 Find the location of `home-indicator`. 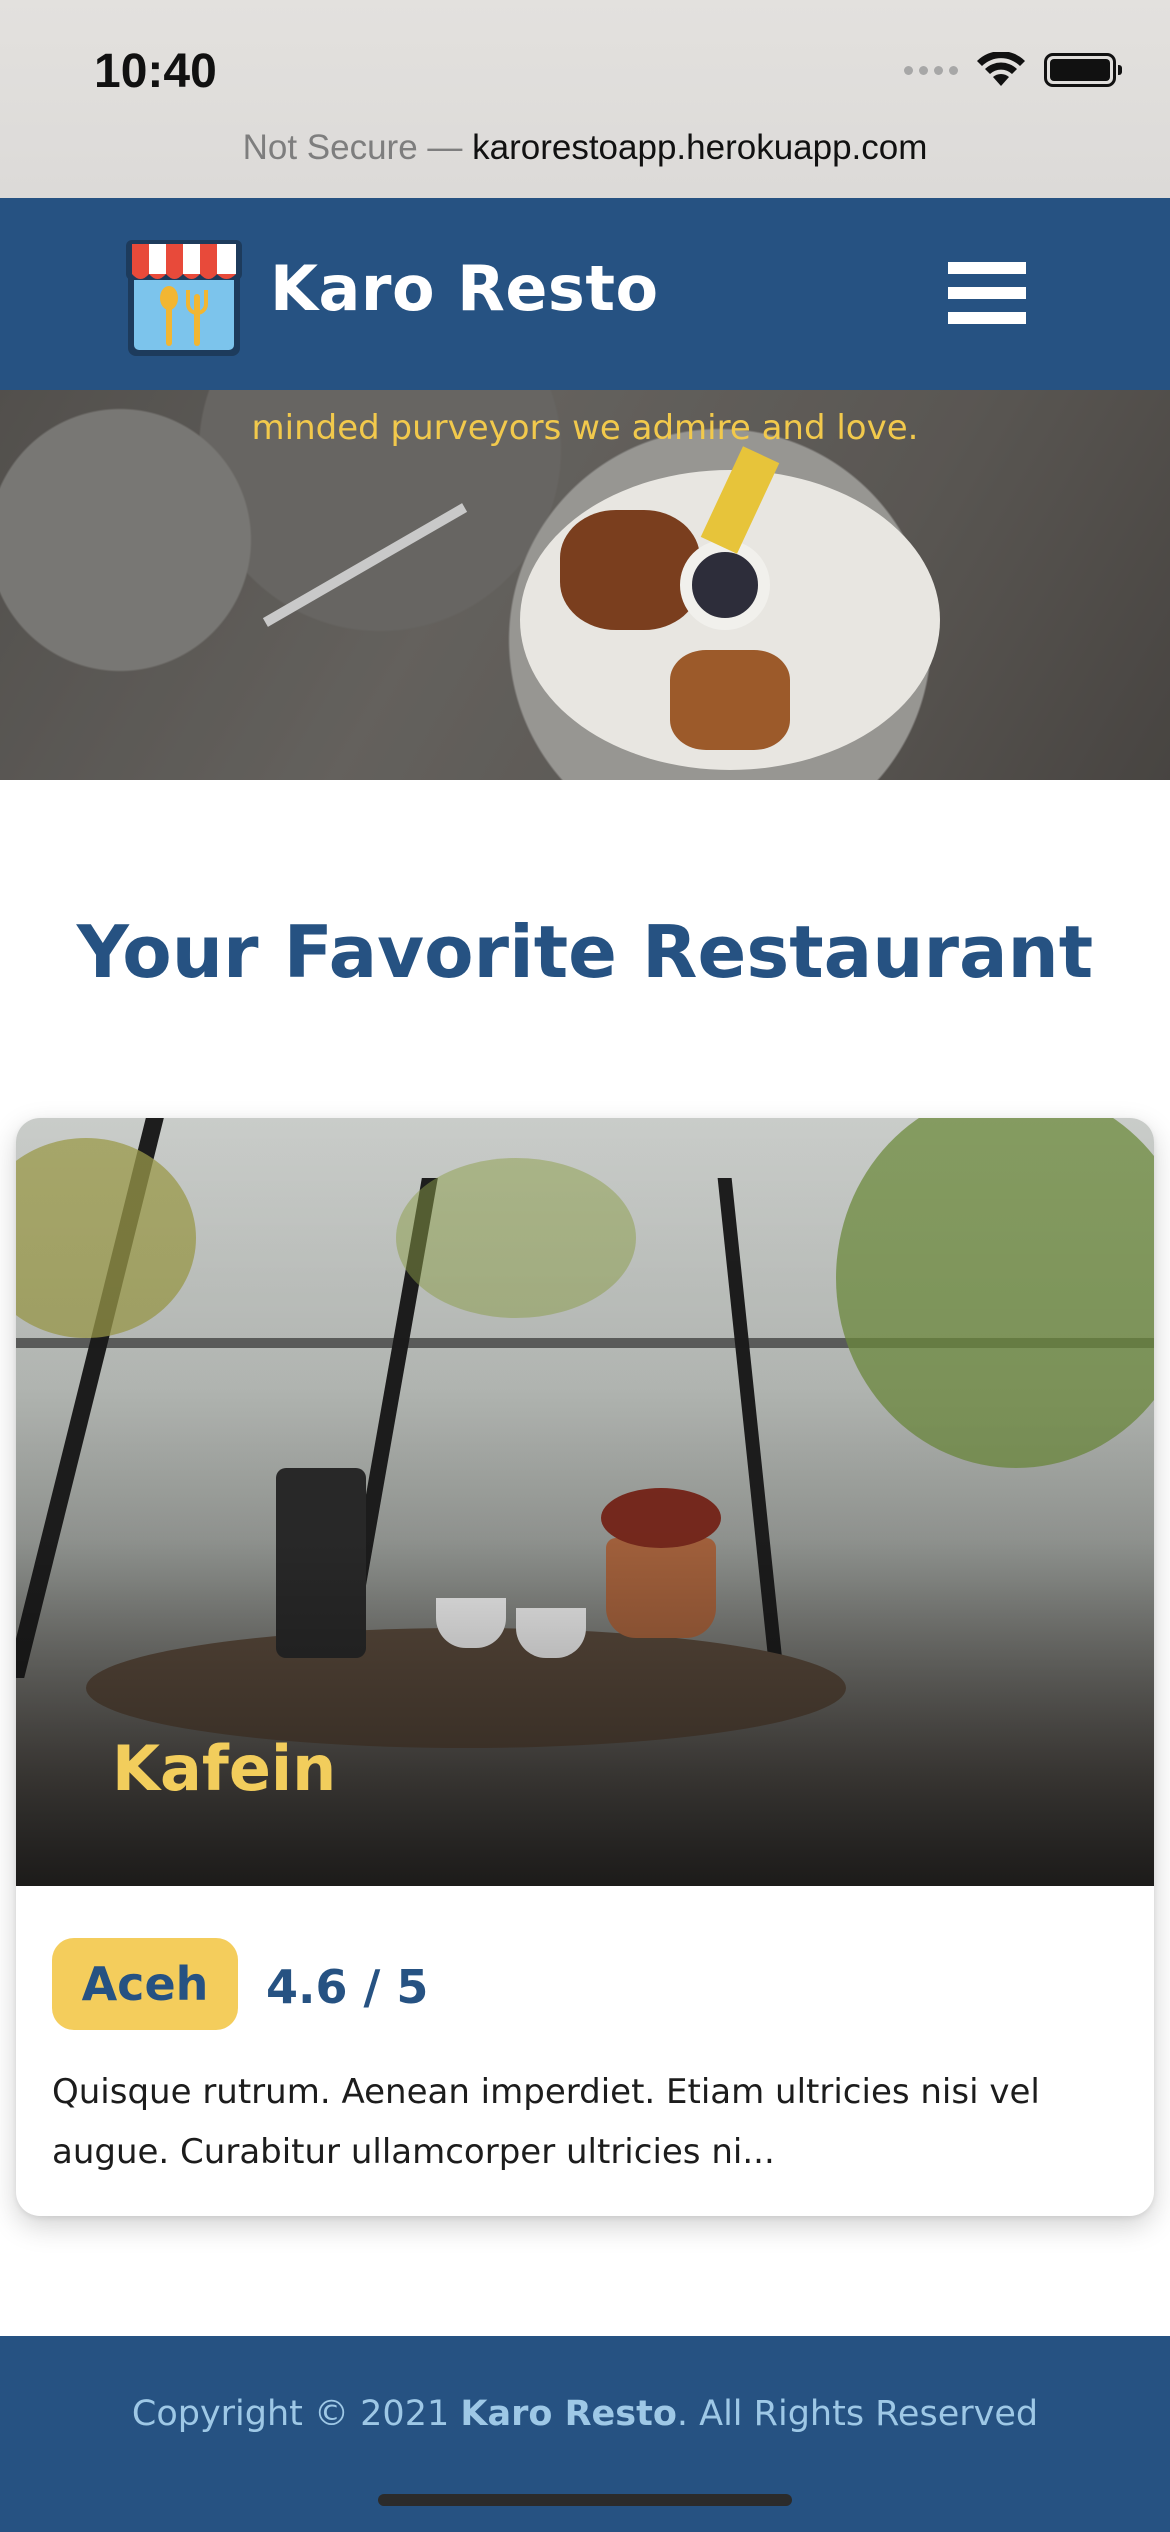

home-indicator is located at coordinates (585, 2500).